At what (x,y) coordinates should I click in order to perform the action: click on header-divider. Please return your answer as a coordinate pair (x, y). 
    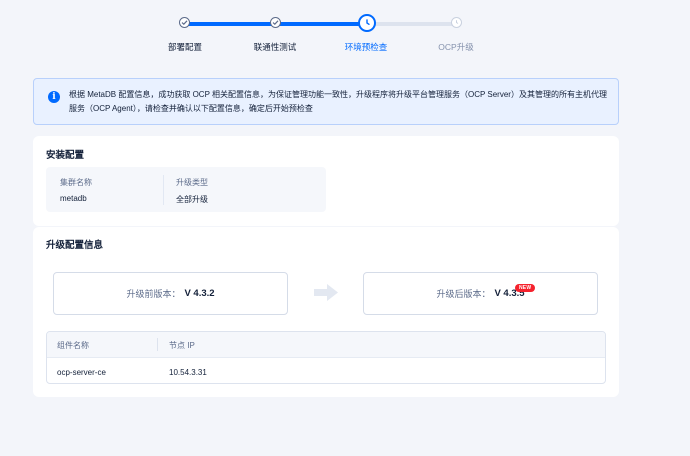
    Looking at the image, I should click on (157, 344).